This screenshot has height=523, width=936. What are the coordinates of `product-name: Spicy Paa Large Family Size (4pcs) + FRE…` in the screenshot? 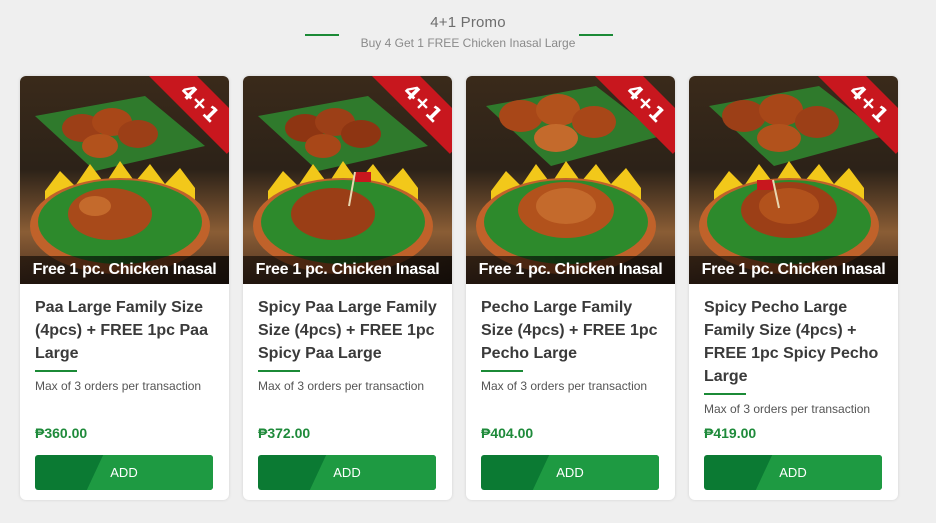 It's located at (350, 334).